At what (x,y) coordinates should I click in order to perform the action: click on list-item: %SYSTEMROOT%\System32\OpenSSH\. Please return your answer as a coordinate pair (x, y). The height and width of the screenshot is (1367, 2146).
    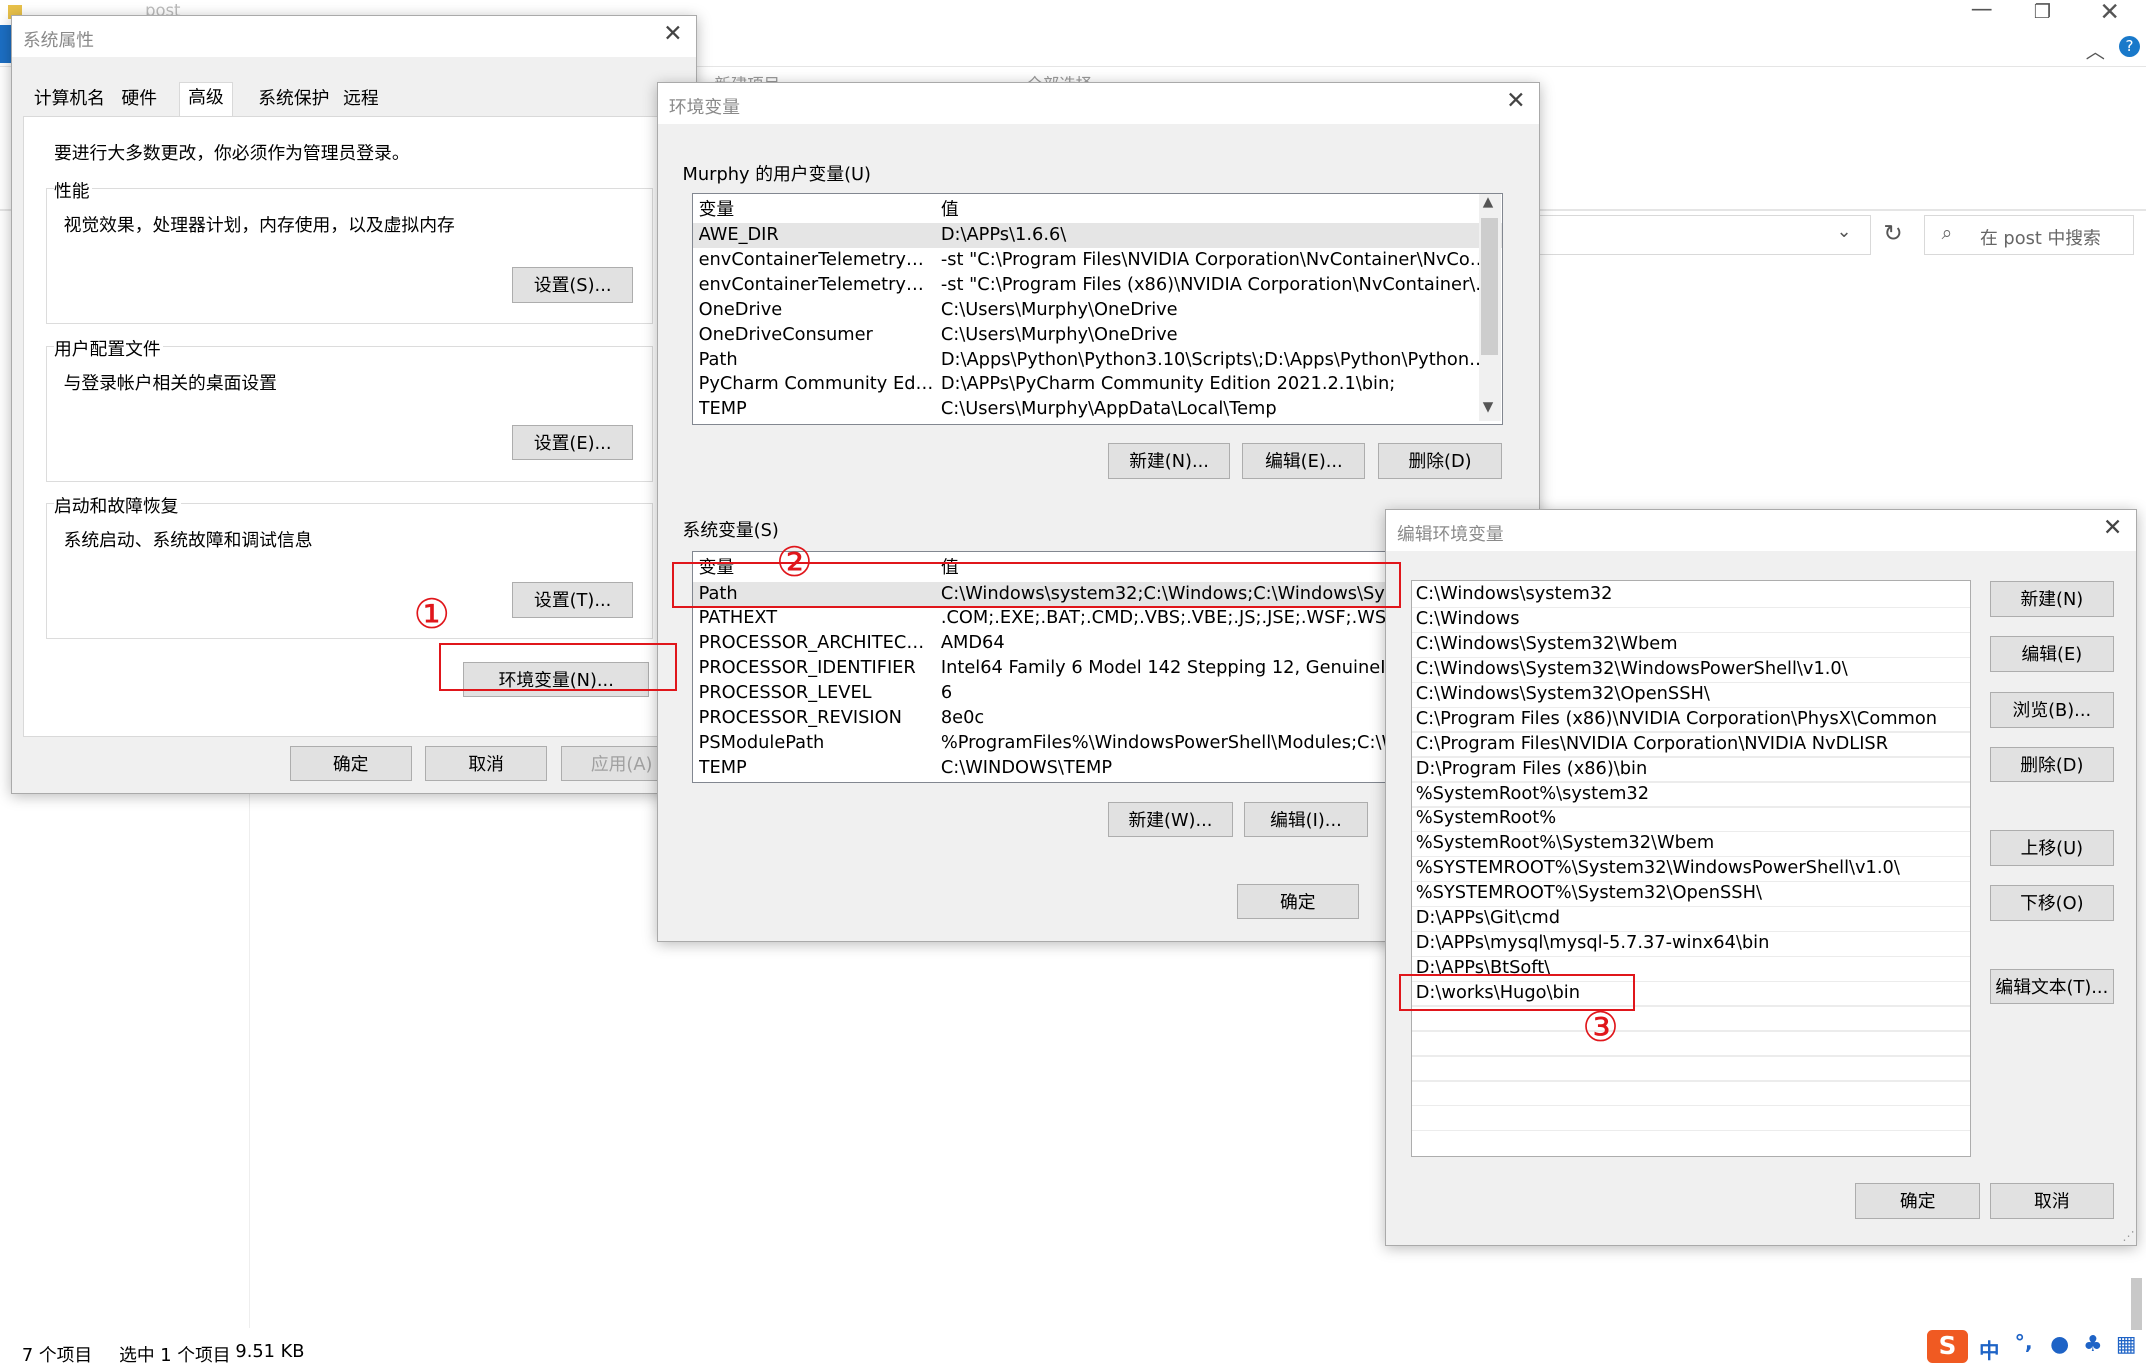
    Looking at the image, I should click on (1693, 893).